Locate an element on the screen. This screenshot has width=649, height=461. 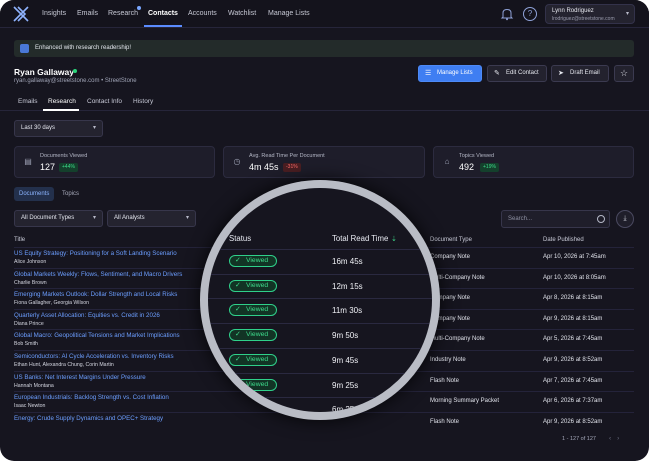
stat-label: Topics Viewed is located at coordinates (477, 156).